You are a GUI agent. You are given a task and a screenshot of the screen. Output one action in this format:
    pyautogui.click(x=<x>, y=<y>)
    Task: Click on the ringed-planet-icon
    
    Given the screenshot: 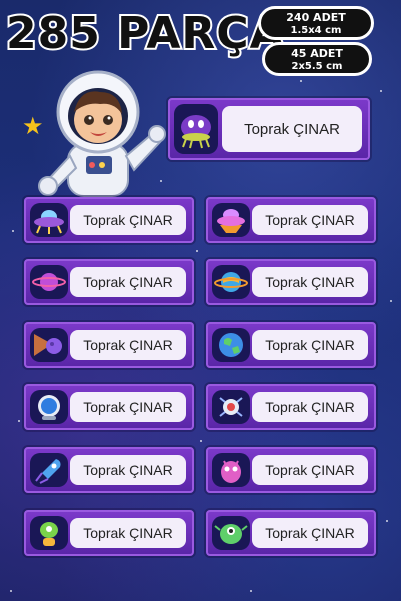 What is the action you would take?
    pyautogui.click(x=231, y=282)
    